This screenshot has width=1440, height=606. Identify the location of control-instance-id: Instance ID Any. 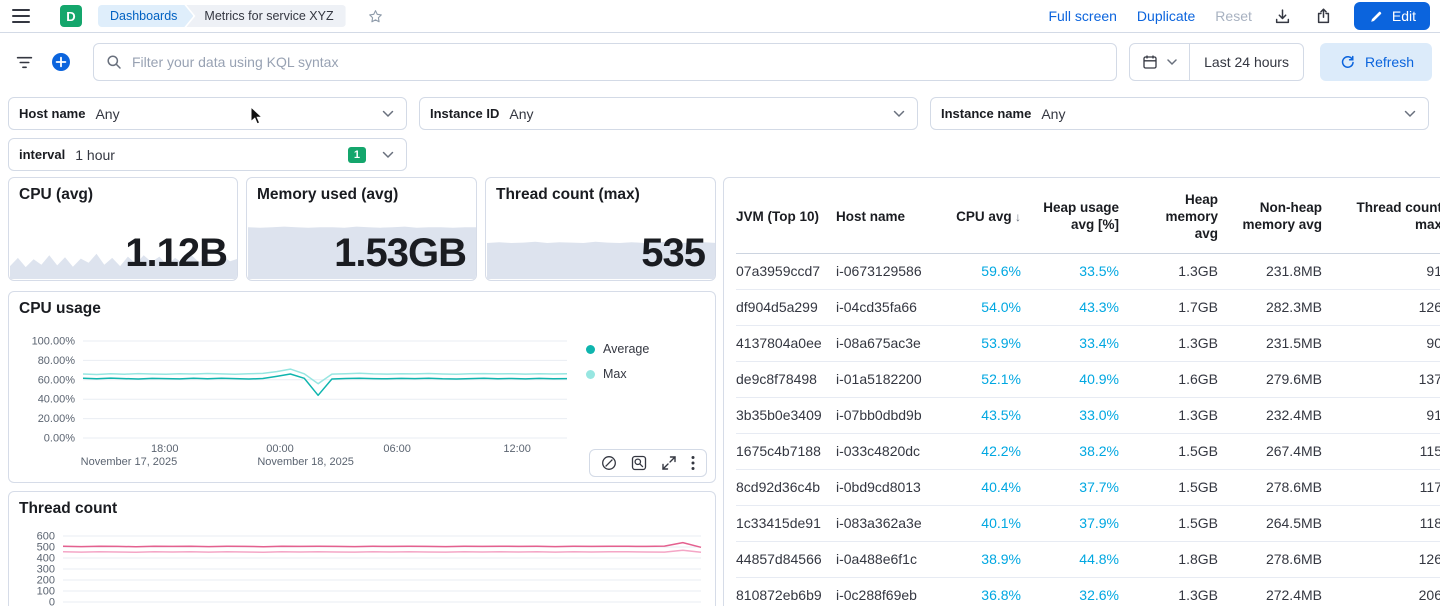
(668, 113).